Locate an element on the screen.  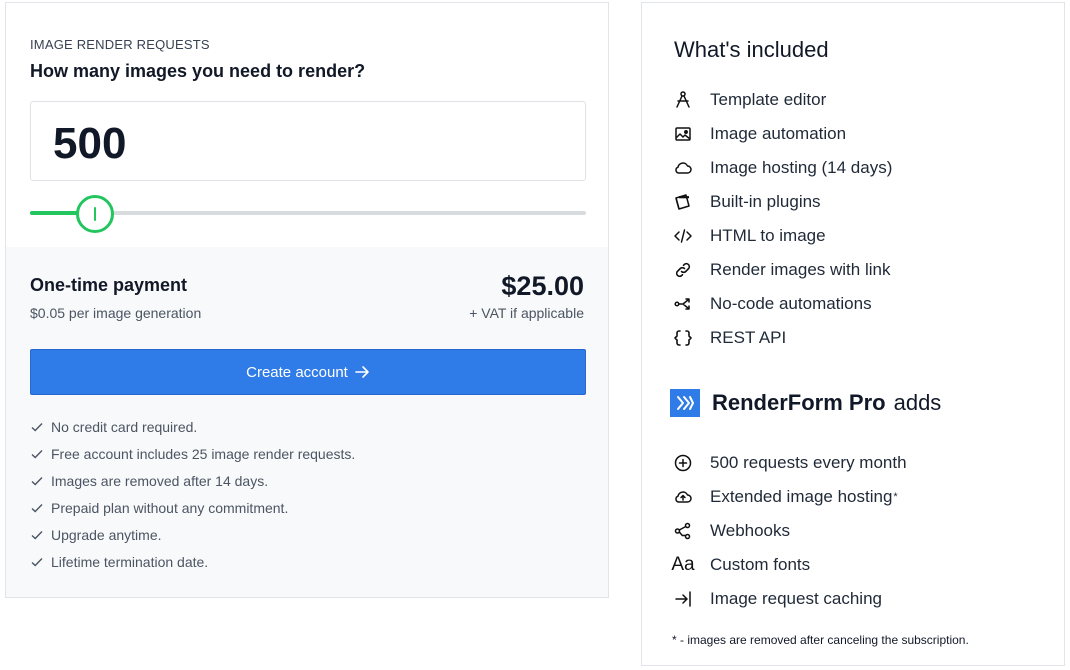
benefit-text: Images are removed after 14 days. is located at coordinates (160, 480).